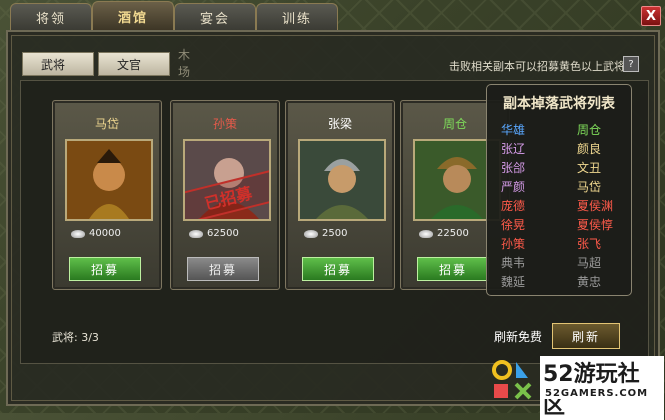  What do you see at coordinates (597, 393) in the screenshot?
I see `watermark-url: 52GAMERS.COM` at bounding box center [597, 393].